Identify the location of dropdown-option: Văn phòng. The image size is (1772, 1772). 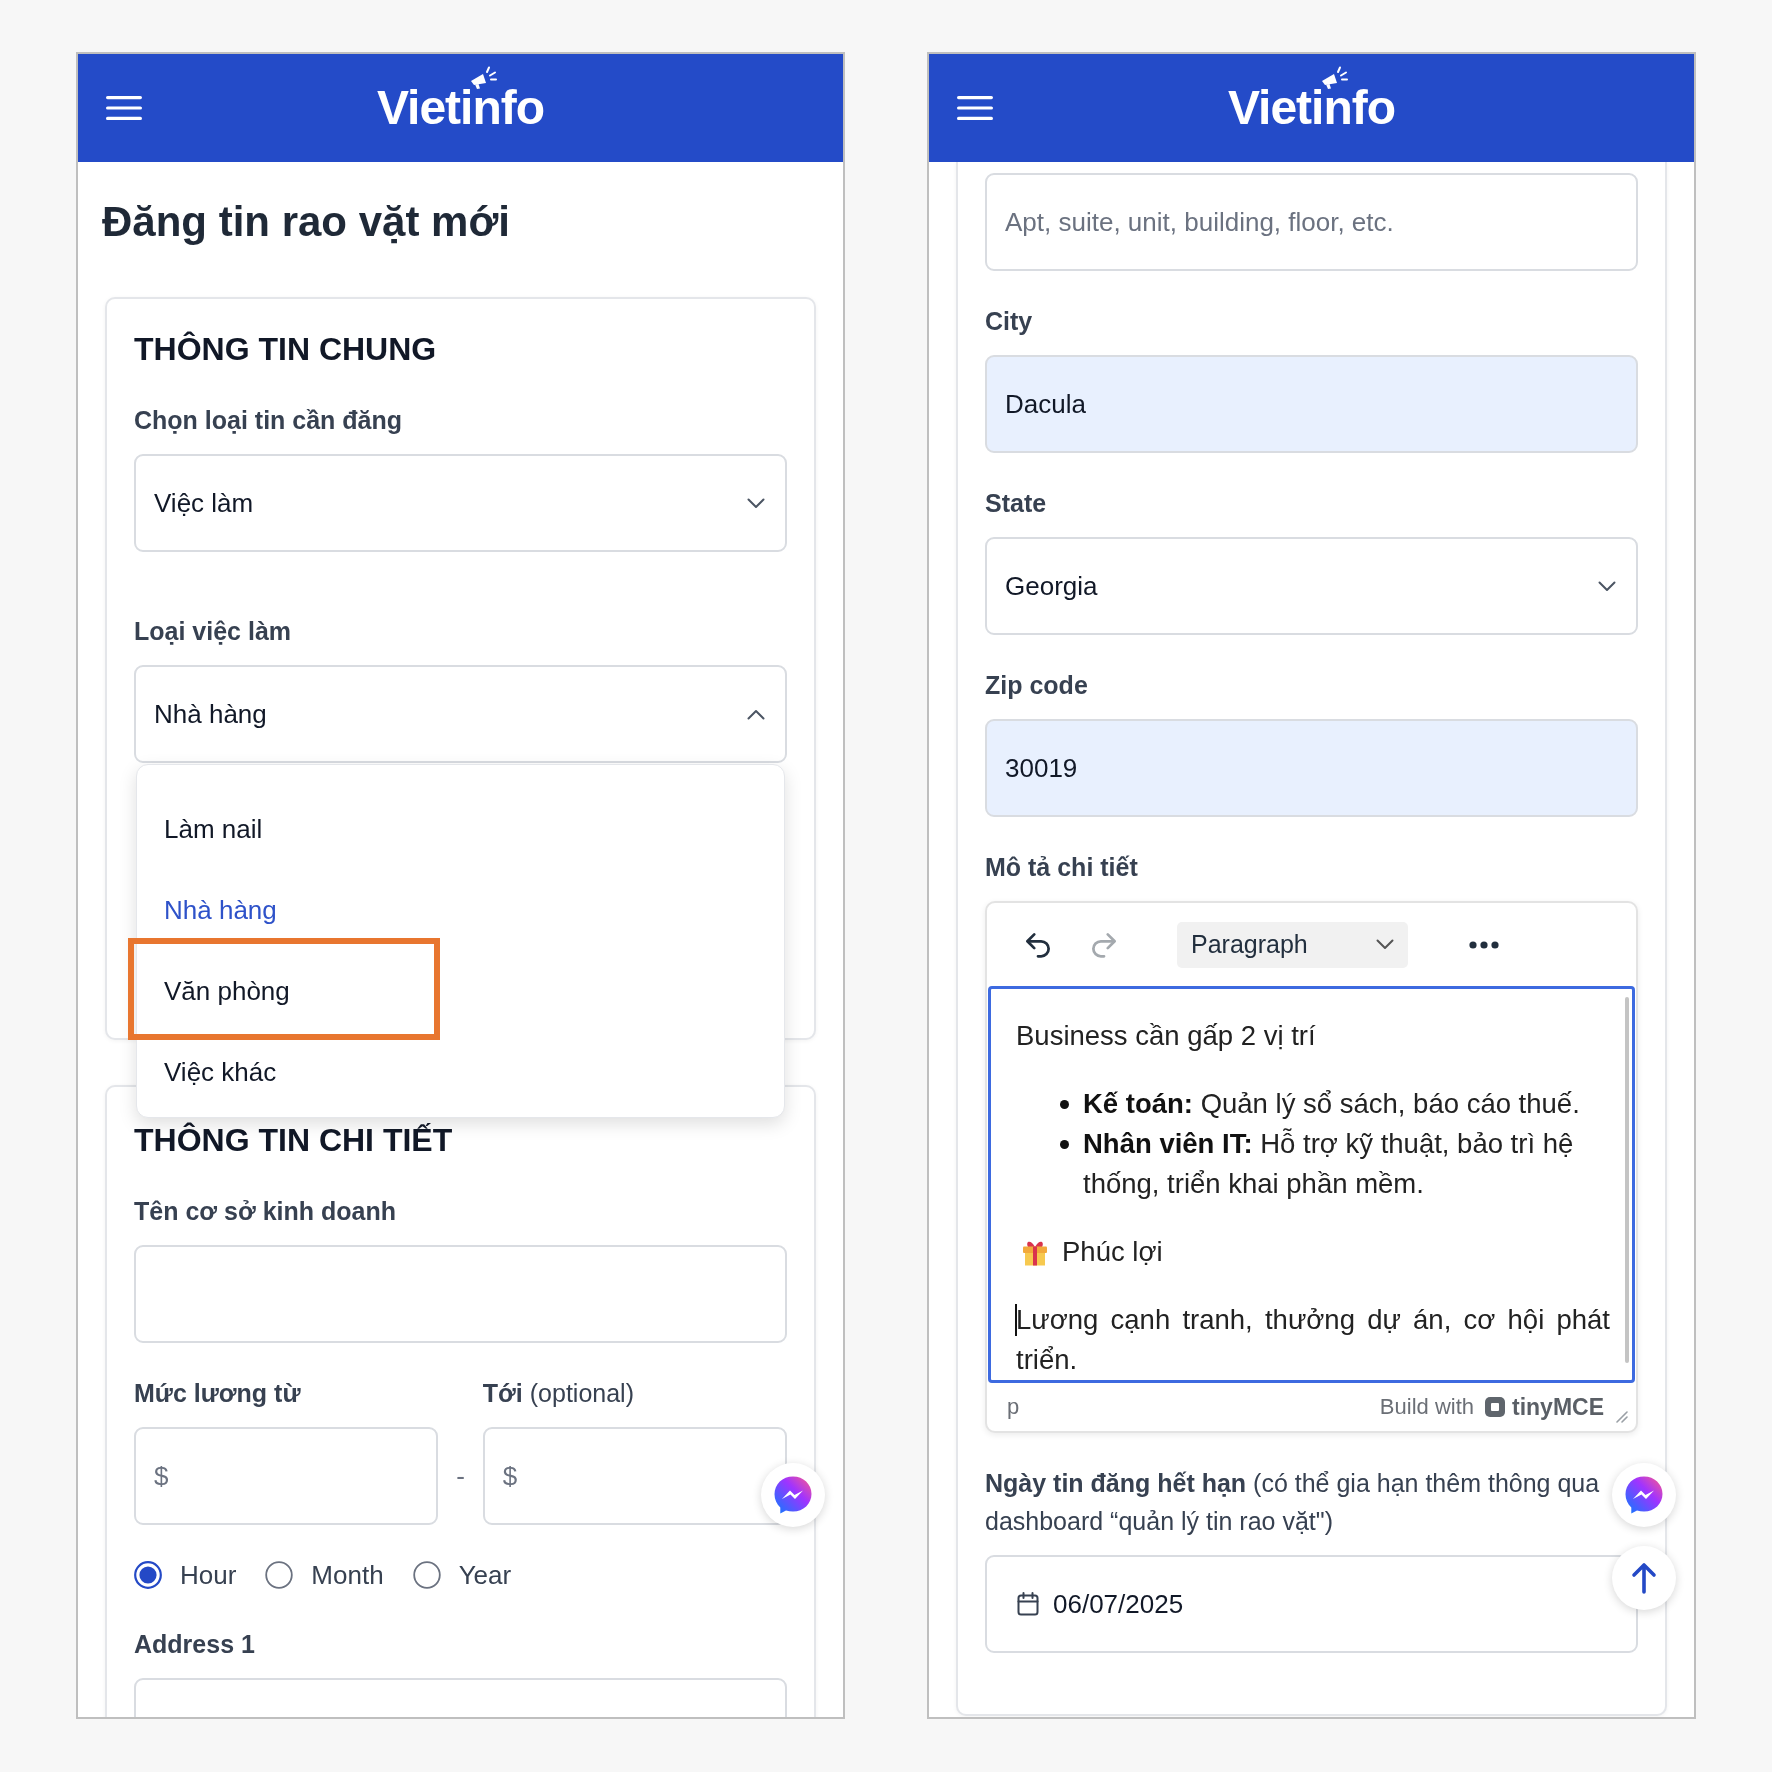
(227, 991).